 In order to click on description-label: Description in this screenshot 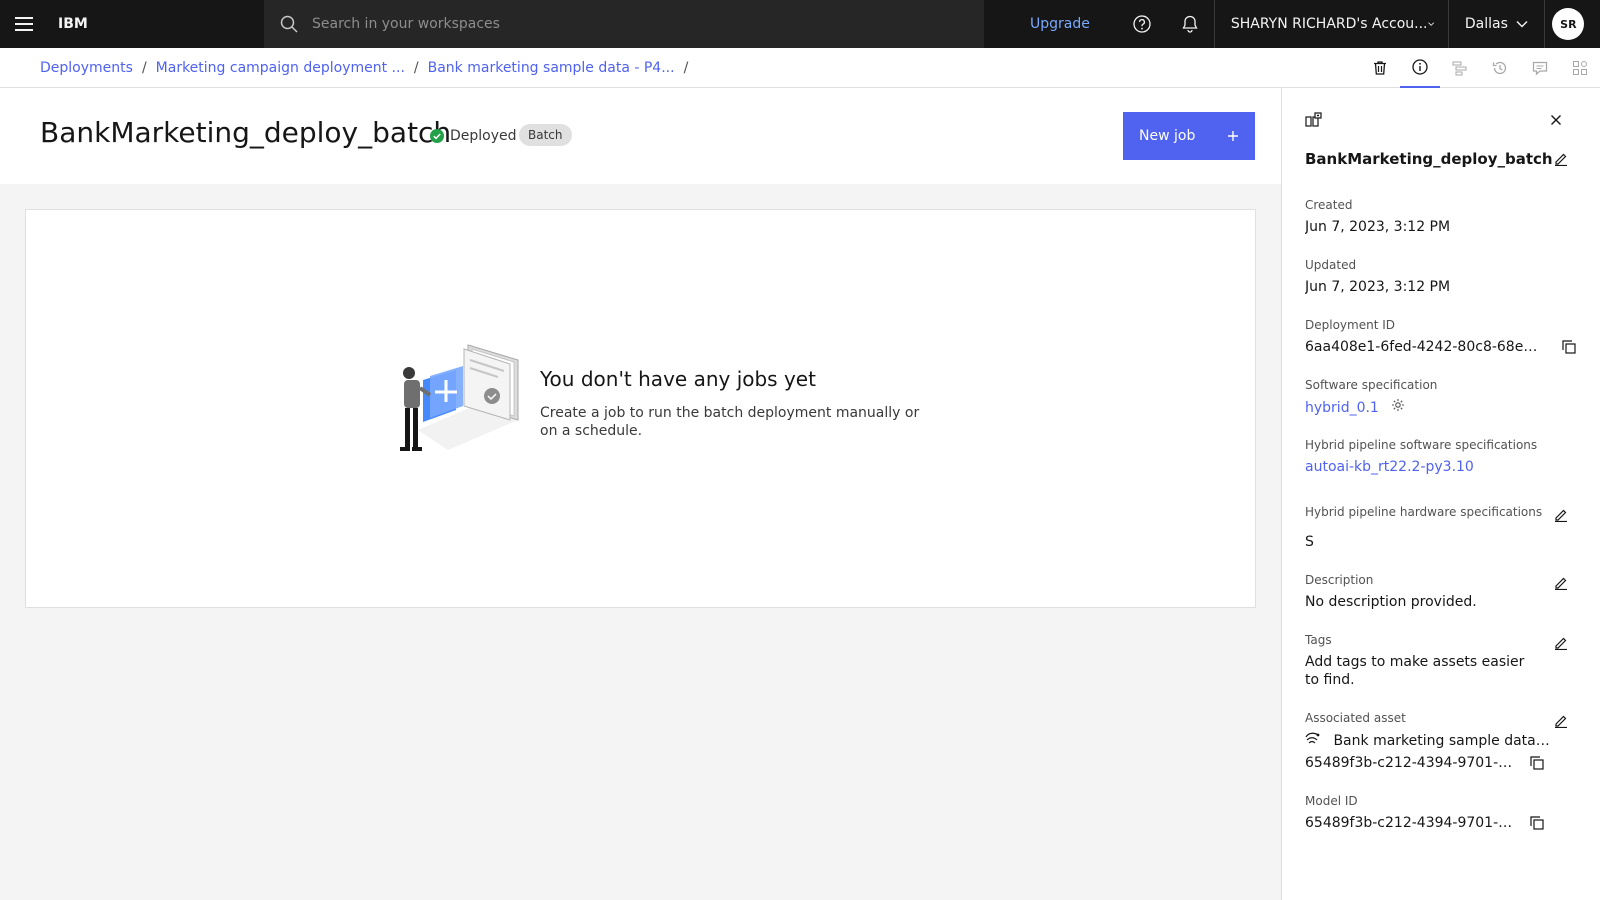, I will do `click(1339, 580)`.